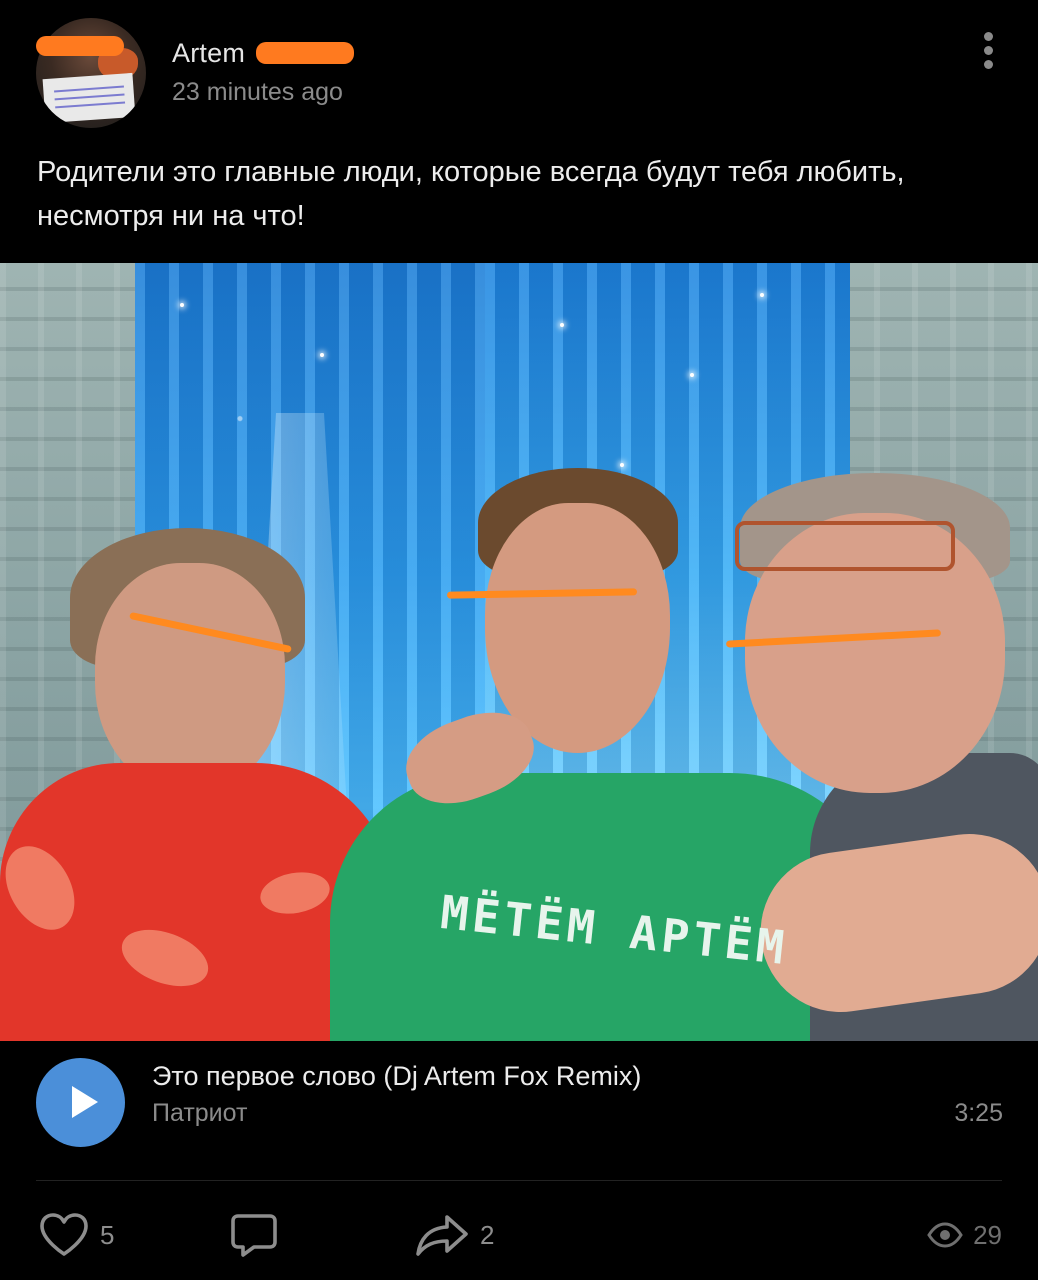 Image resolution: width=1038 pixels, height=1280 pixels. I want to click on play-icon, so click(85, 1102).